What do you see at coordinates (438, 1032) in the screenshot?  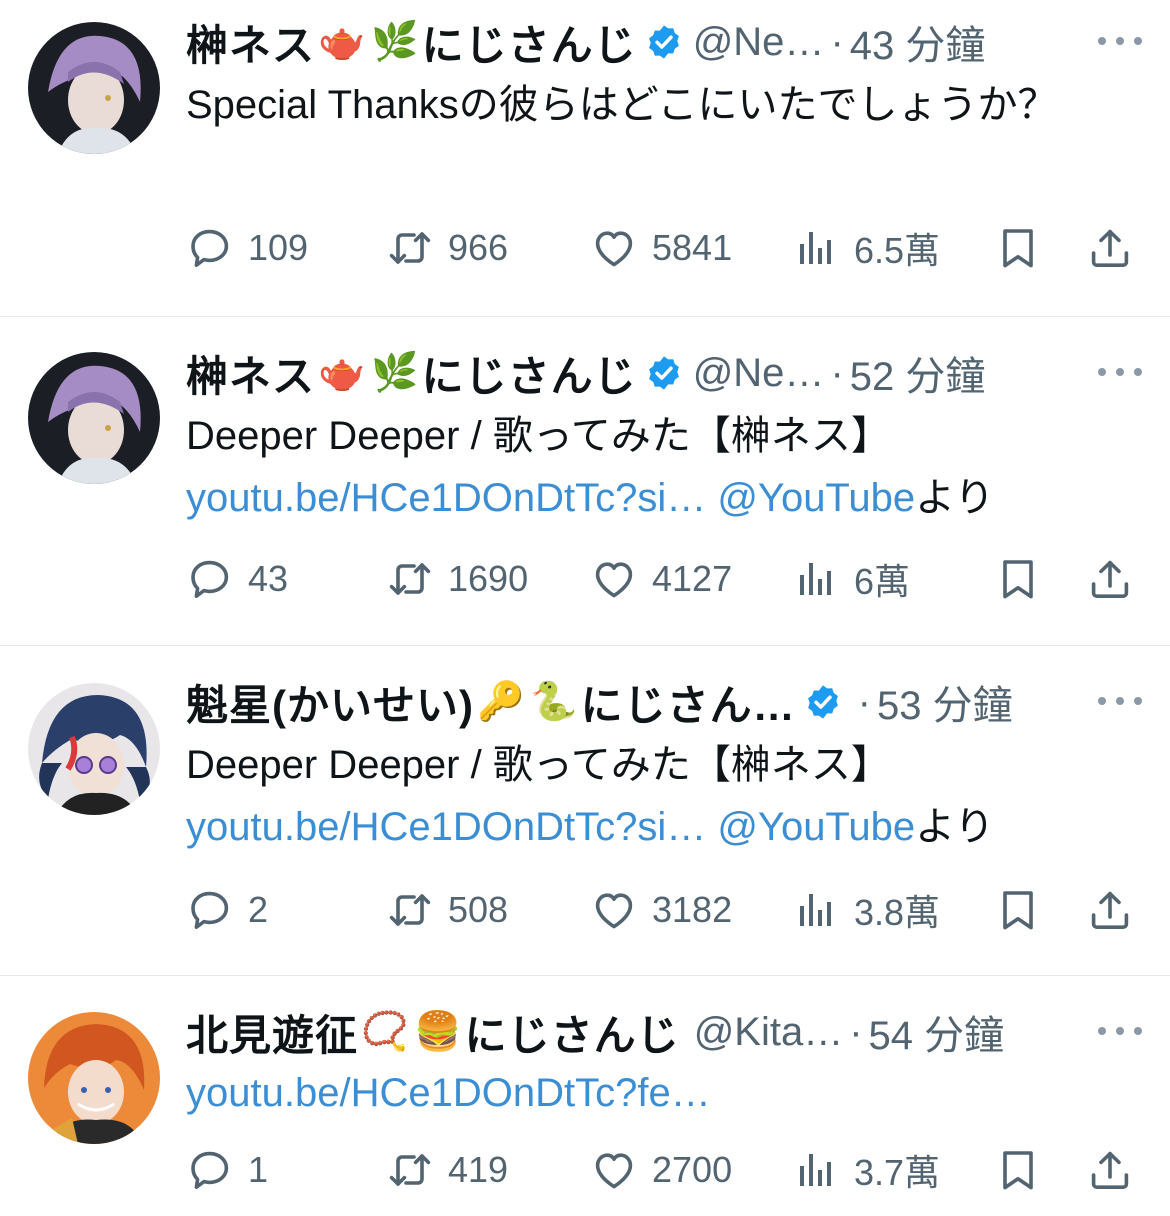 I see `name-emoji-burger: 🍔` at bounding box center [438, 1032].